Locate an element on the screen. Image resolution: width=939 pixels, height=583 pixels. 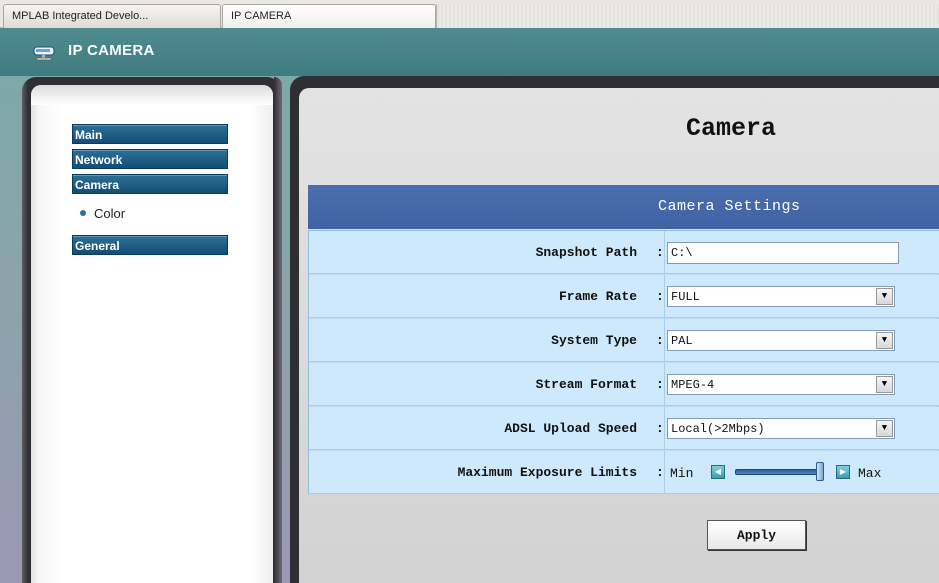
sidebar-item-network: Network is located at coordinates (150, 159).